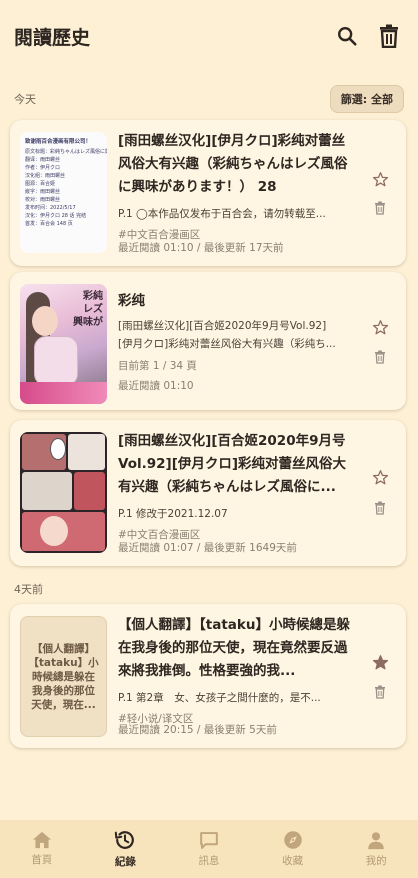 The width and height of the screenshot is (418, 878). Describe the element at coordinates (58, 449) in the screenshot. I see `speech-bubble` at that location.